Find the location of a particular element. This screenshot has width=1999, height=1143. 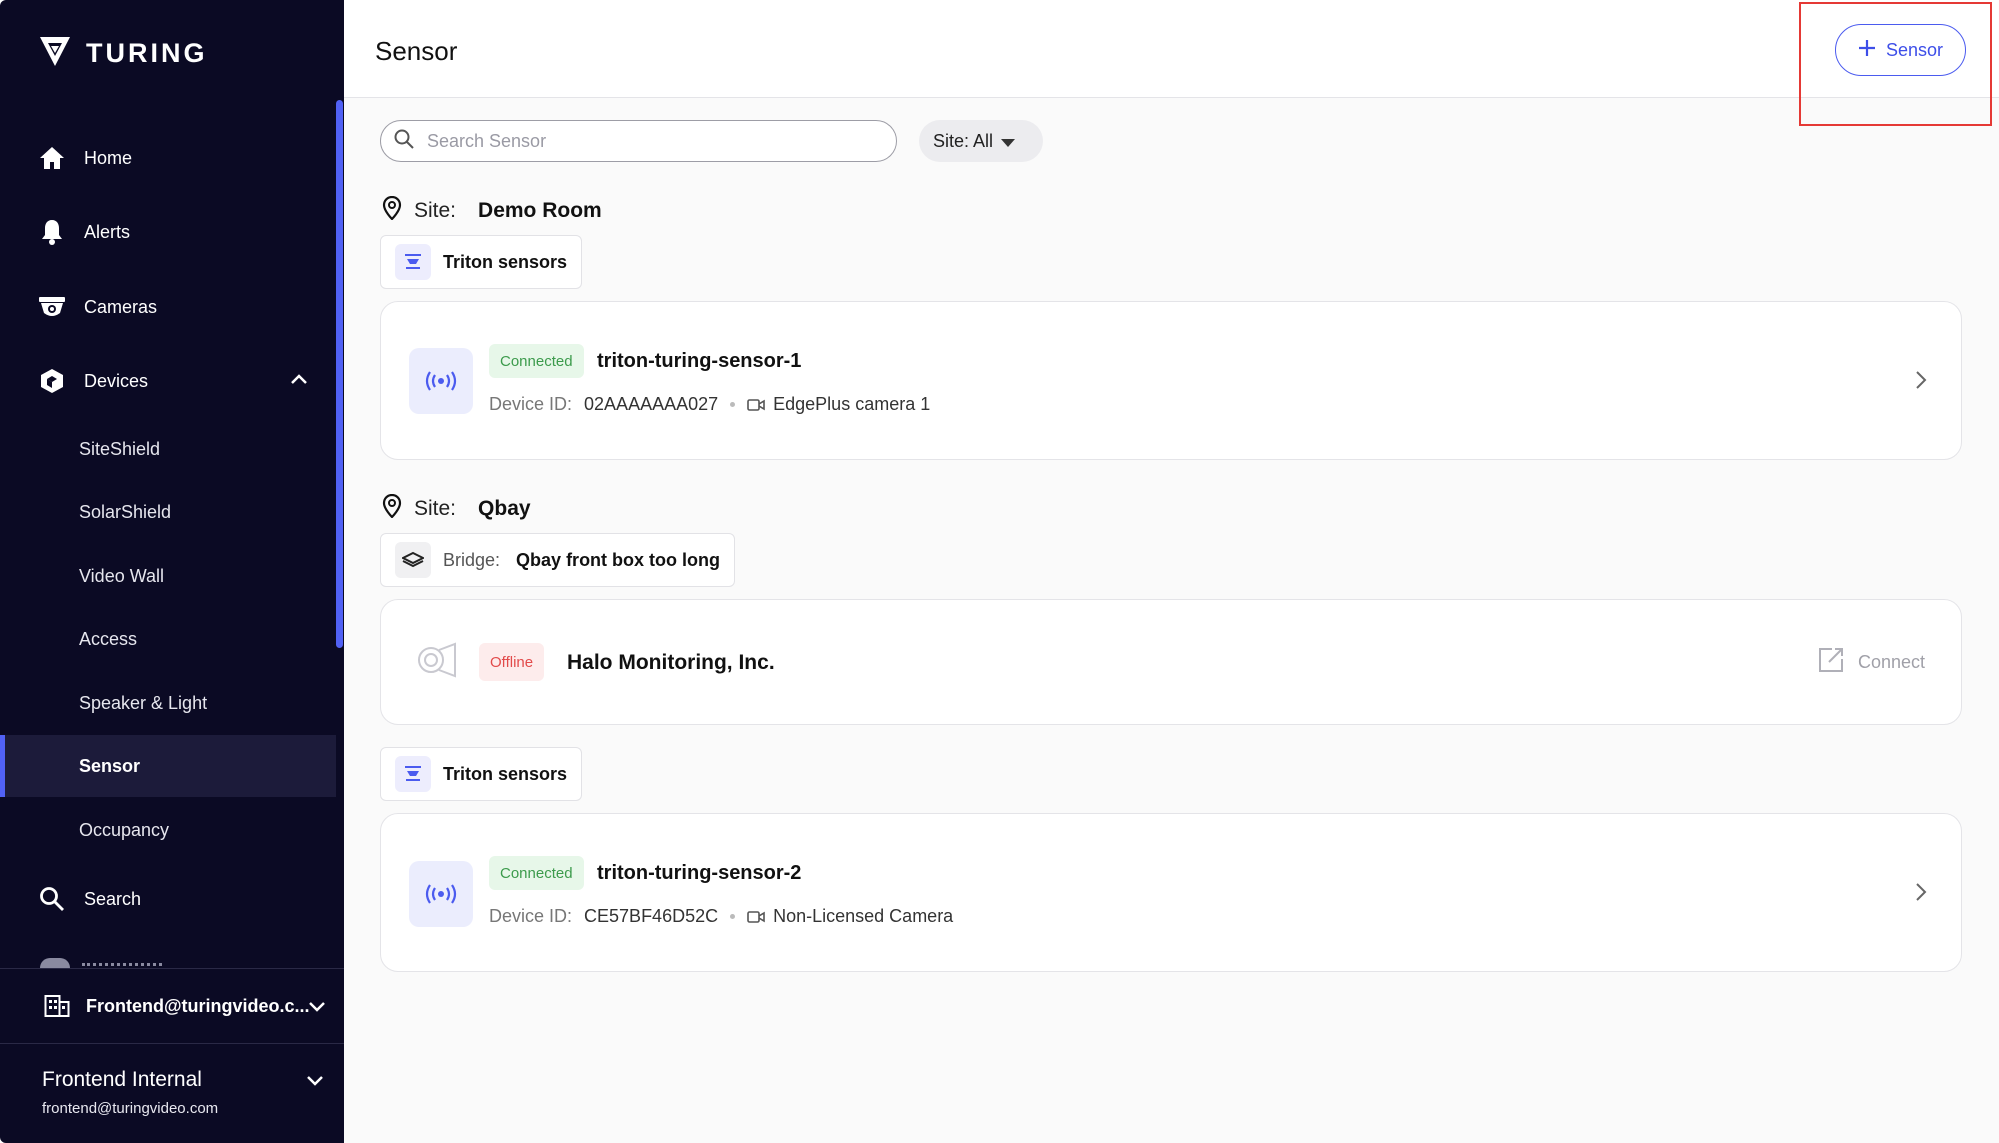

sidebar-item-solarshield: SolarShield is located at coordinates (168, 512).